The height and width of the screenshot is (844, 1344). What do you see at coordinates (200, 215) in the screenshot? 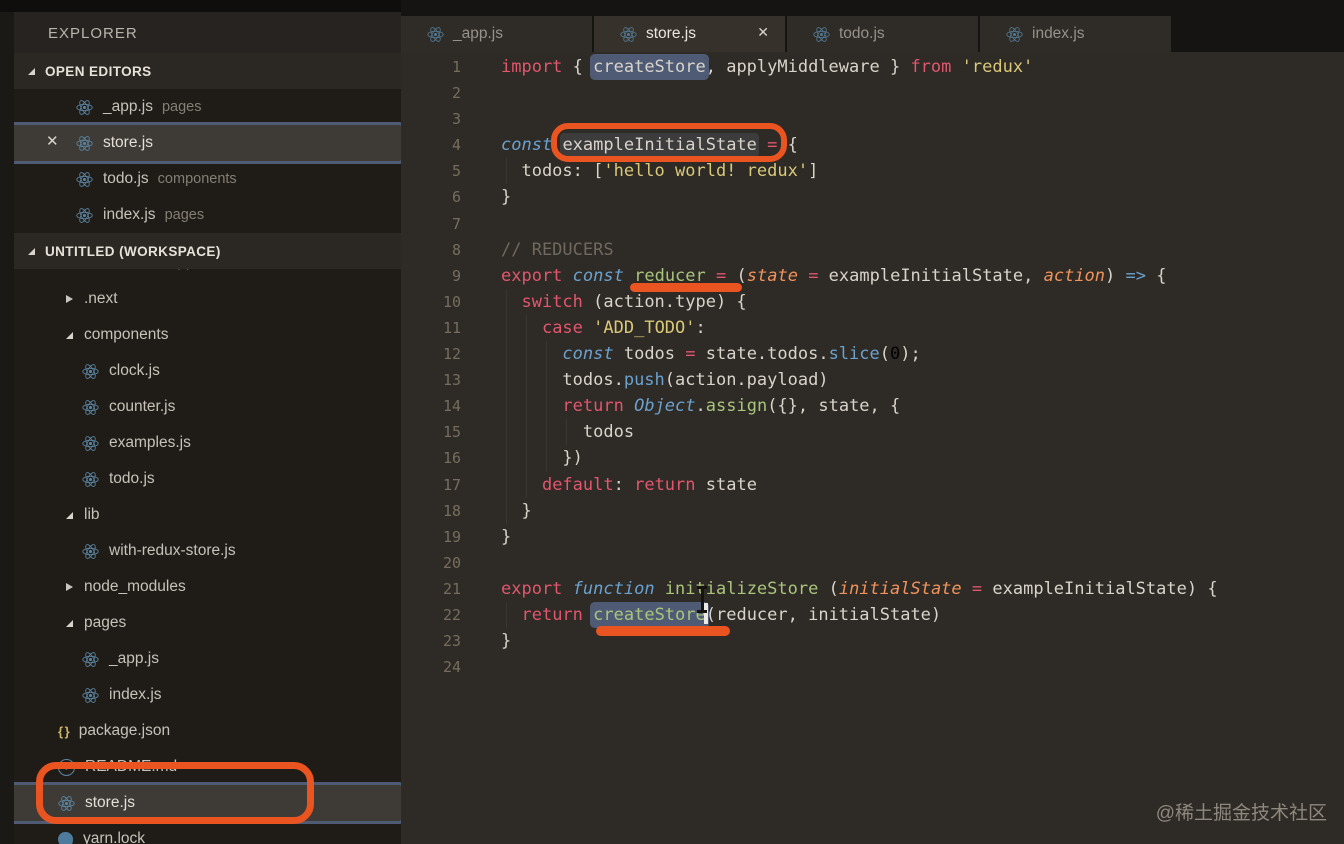
I see `open-editor-index-js: index.js pages` at bounding box center [200, 215].